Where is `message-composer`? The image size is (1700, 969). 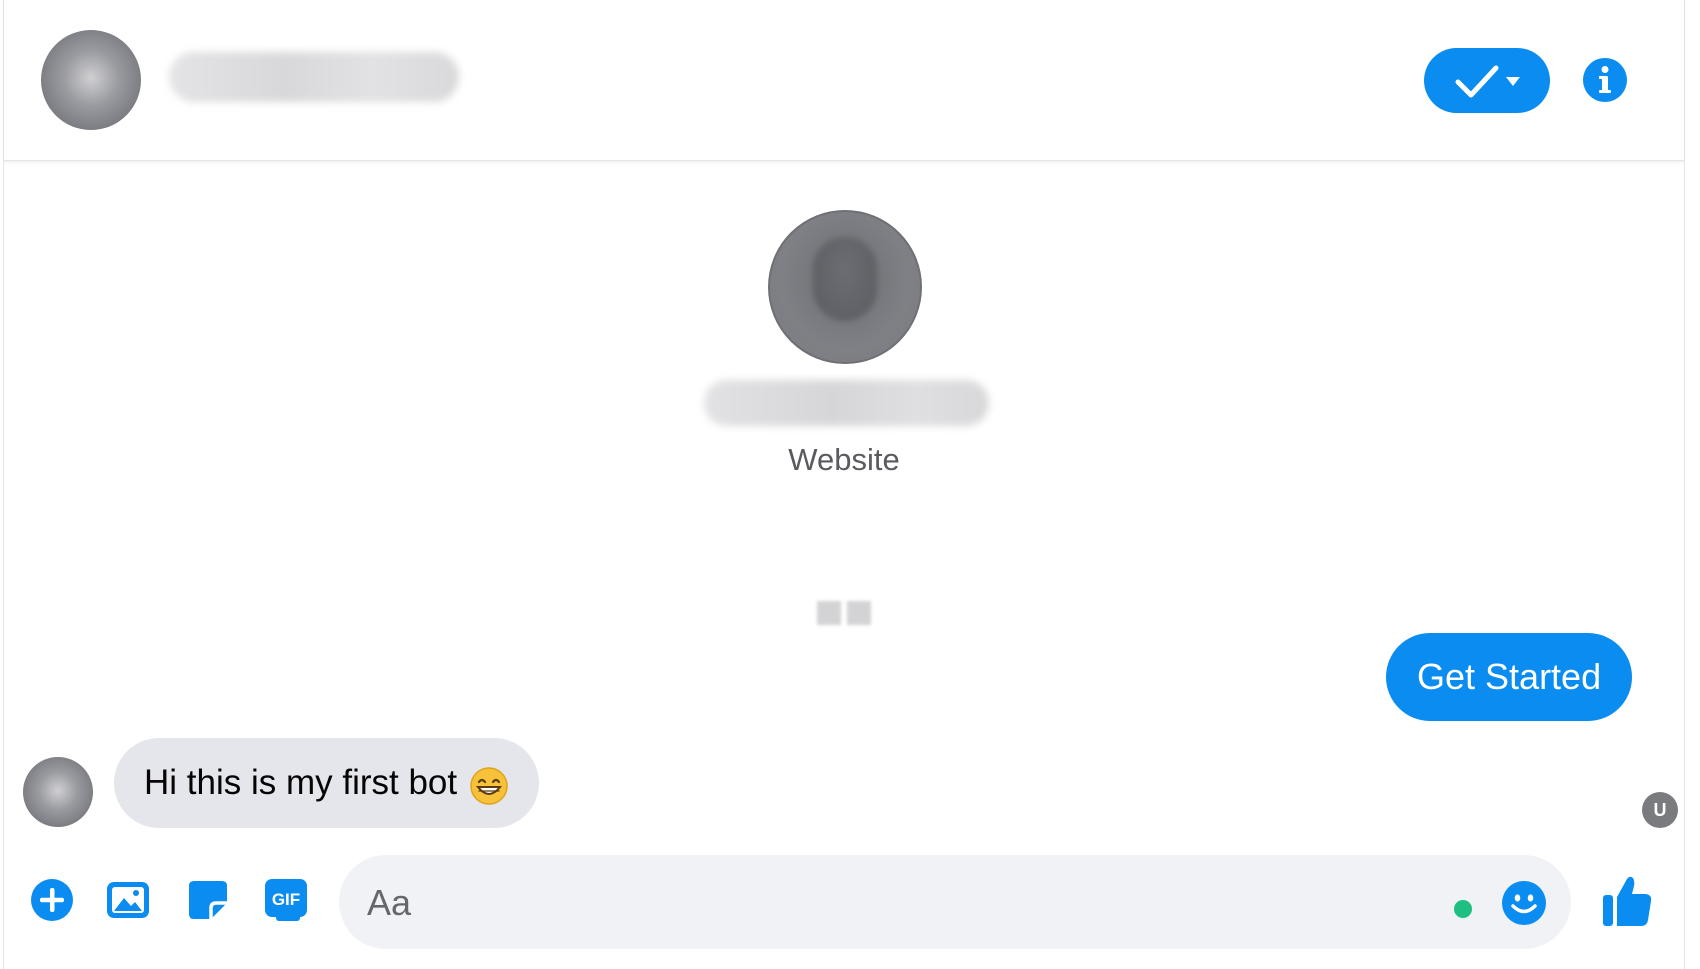 message-composer is located at coordinates (955, 902).